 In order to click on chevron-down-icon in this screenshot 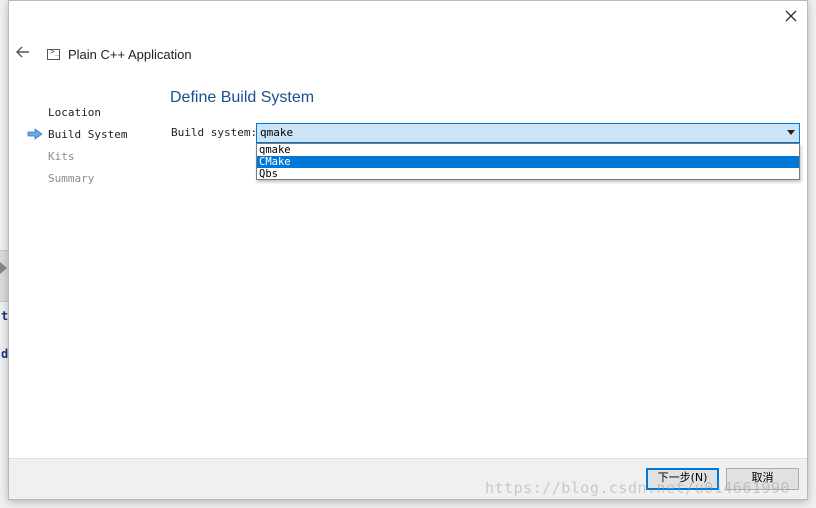, I will do `click(791, 132)`.